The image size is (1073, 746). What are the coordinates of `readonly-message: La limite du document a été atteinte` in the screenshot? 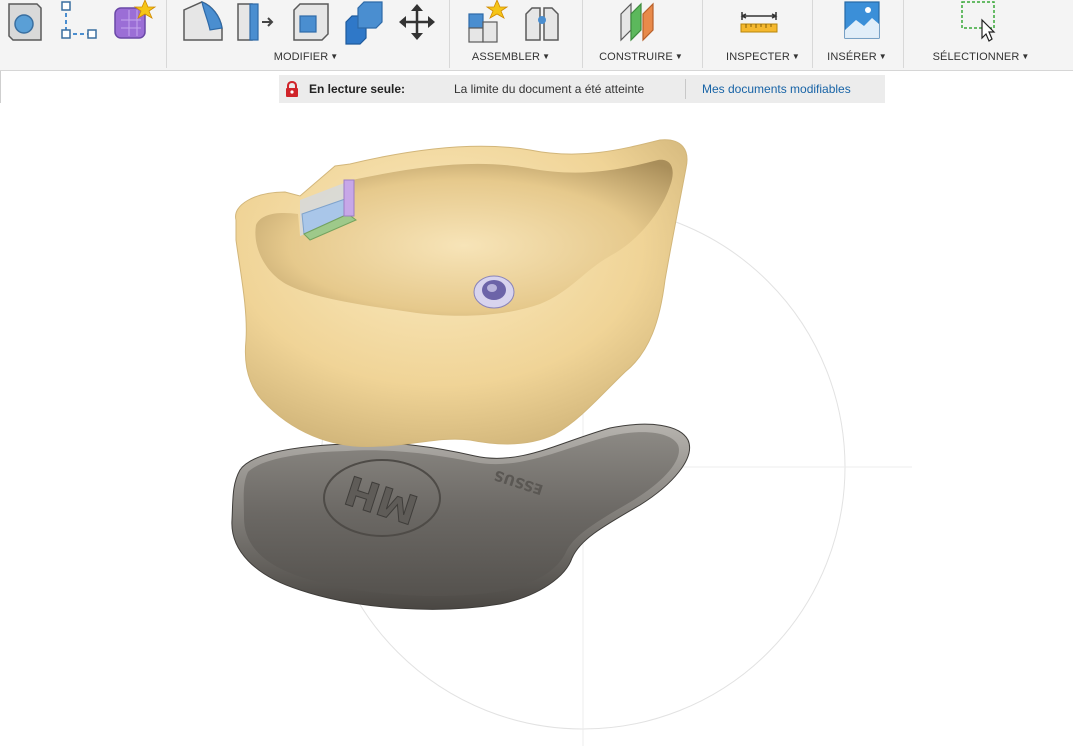 It's located at (549, 89).